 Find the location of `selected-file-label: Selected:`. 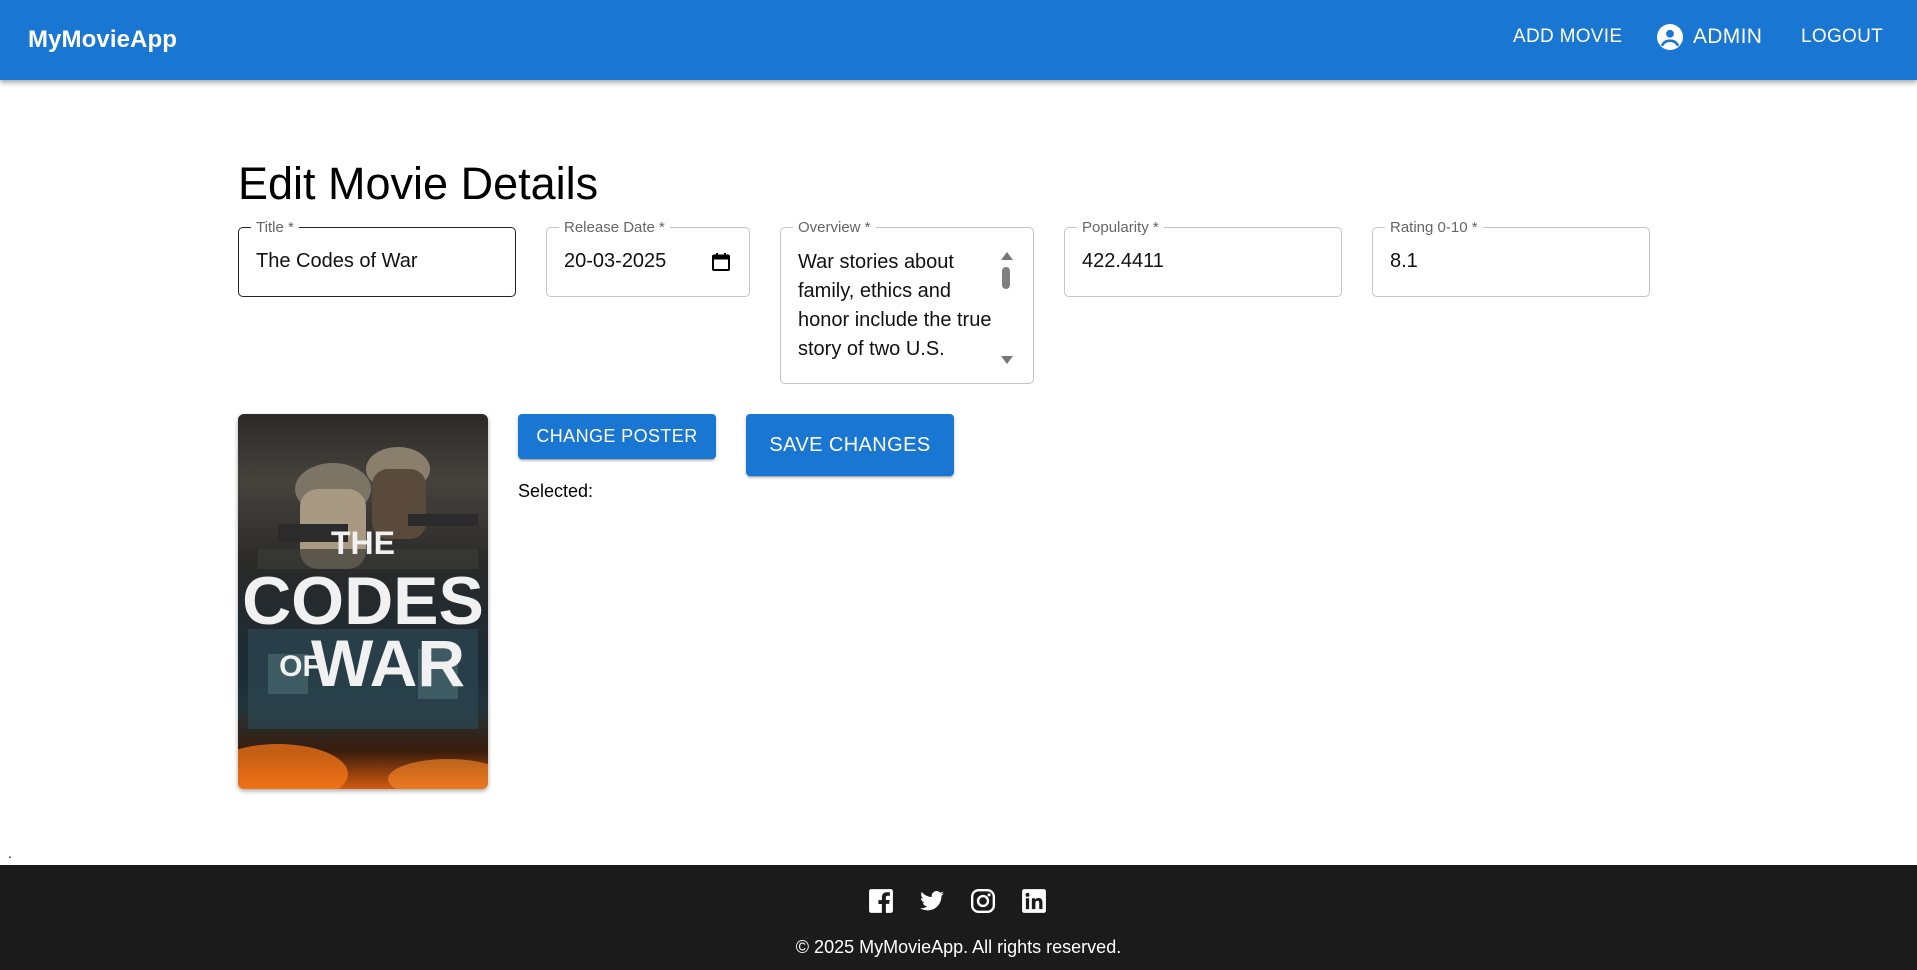

selected-file-label: Selected: is located at coordinates (556, 491).